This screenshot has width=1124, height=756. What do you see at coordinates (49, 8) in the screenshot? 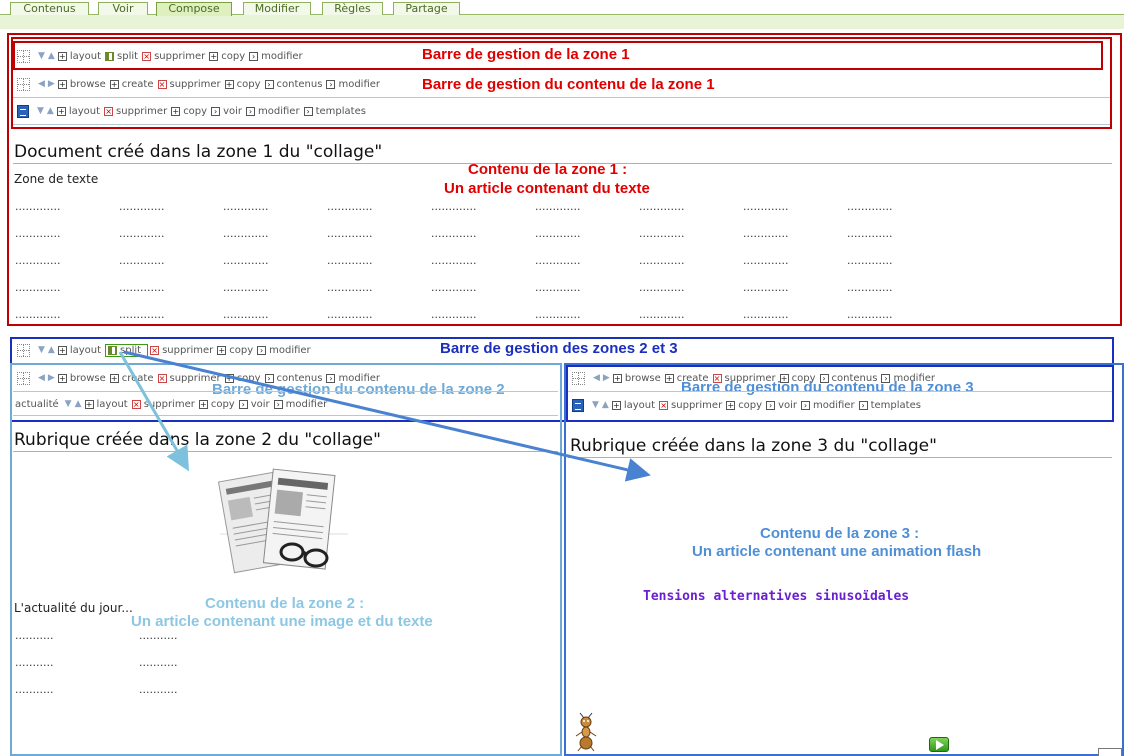
I see `tab-contenus: Contenus` at bounding box center [49, 8].